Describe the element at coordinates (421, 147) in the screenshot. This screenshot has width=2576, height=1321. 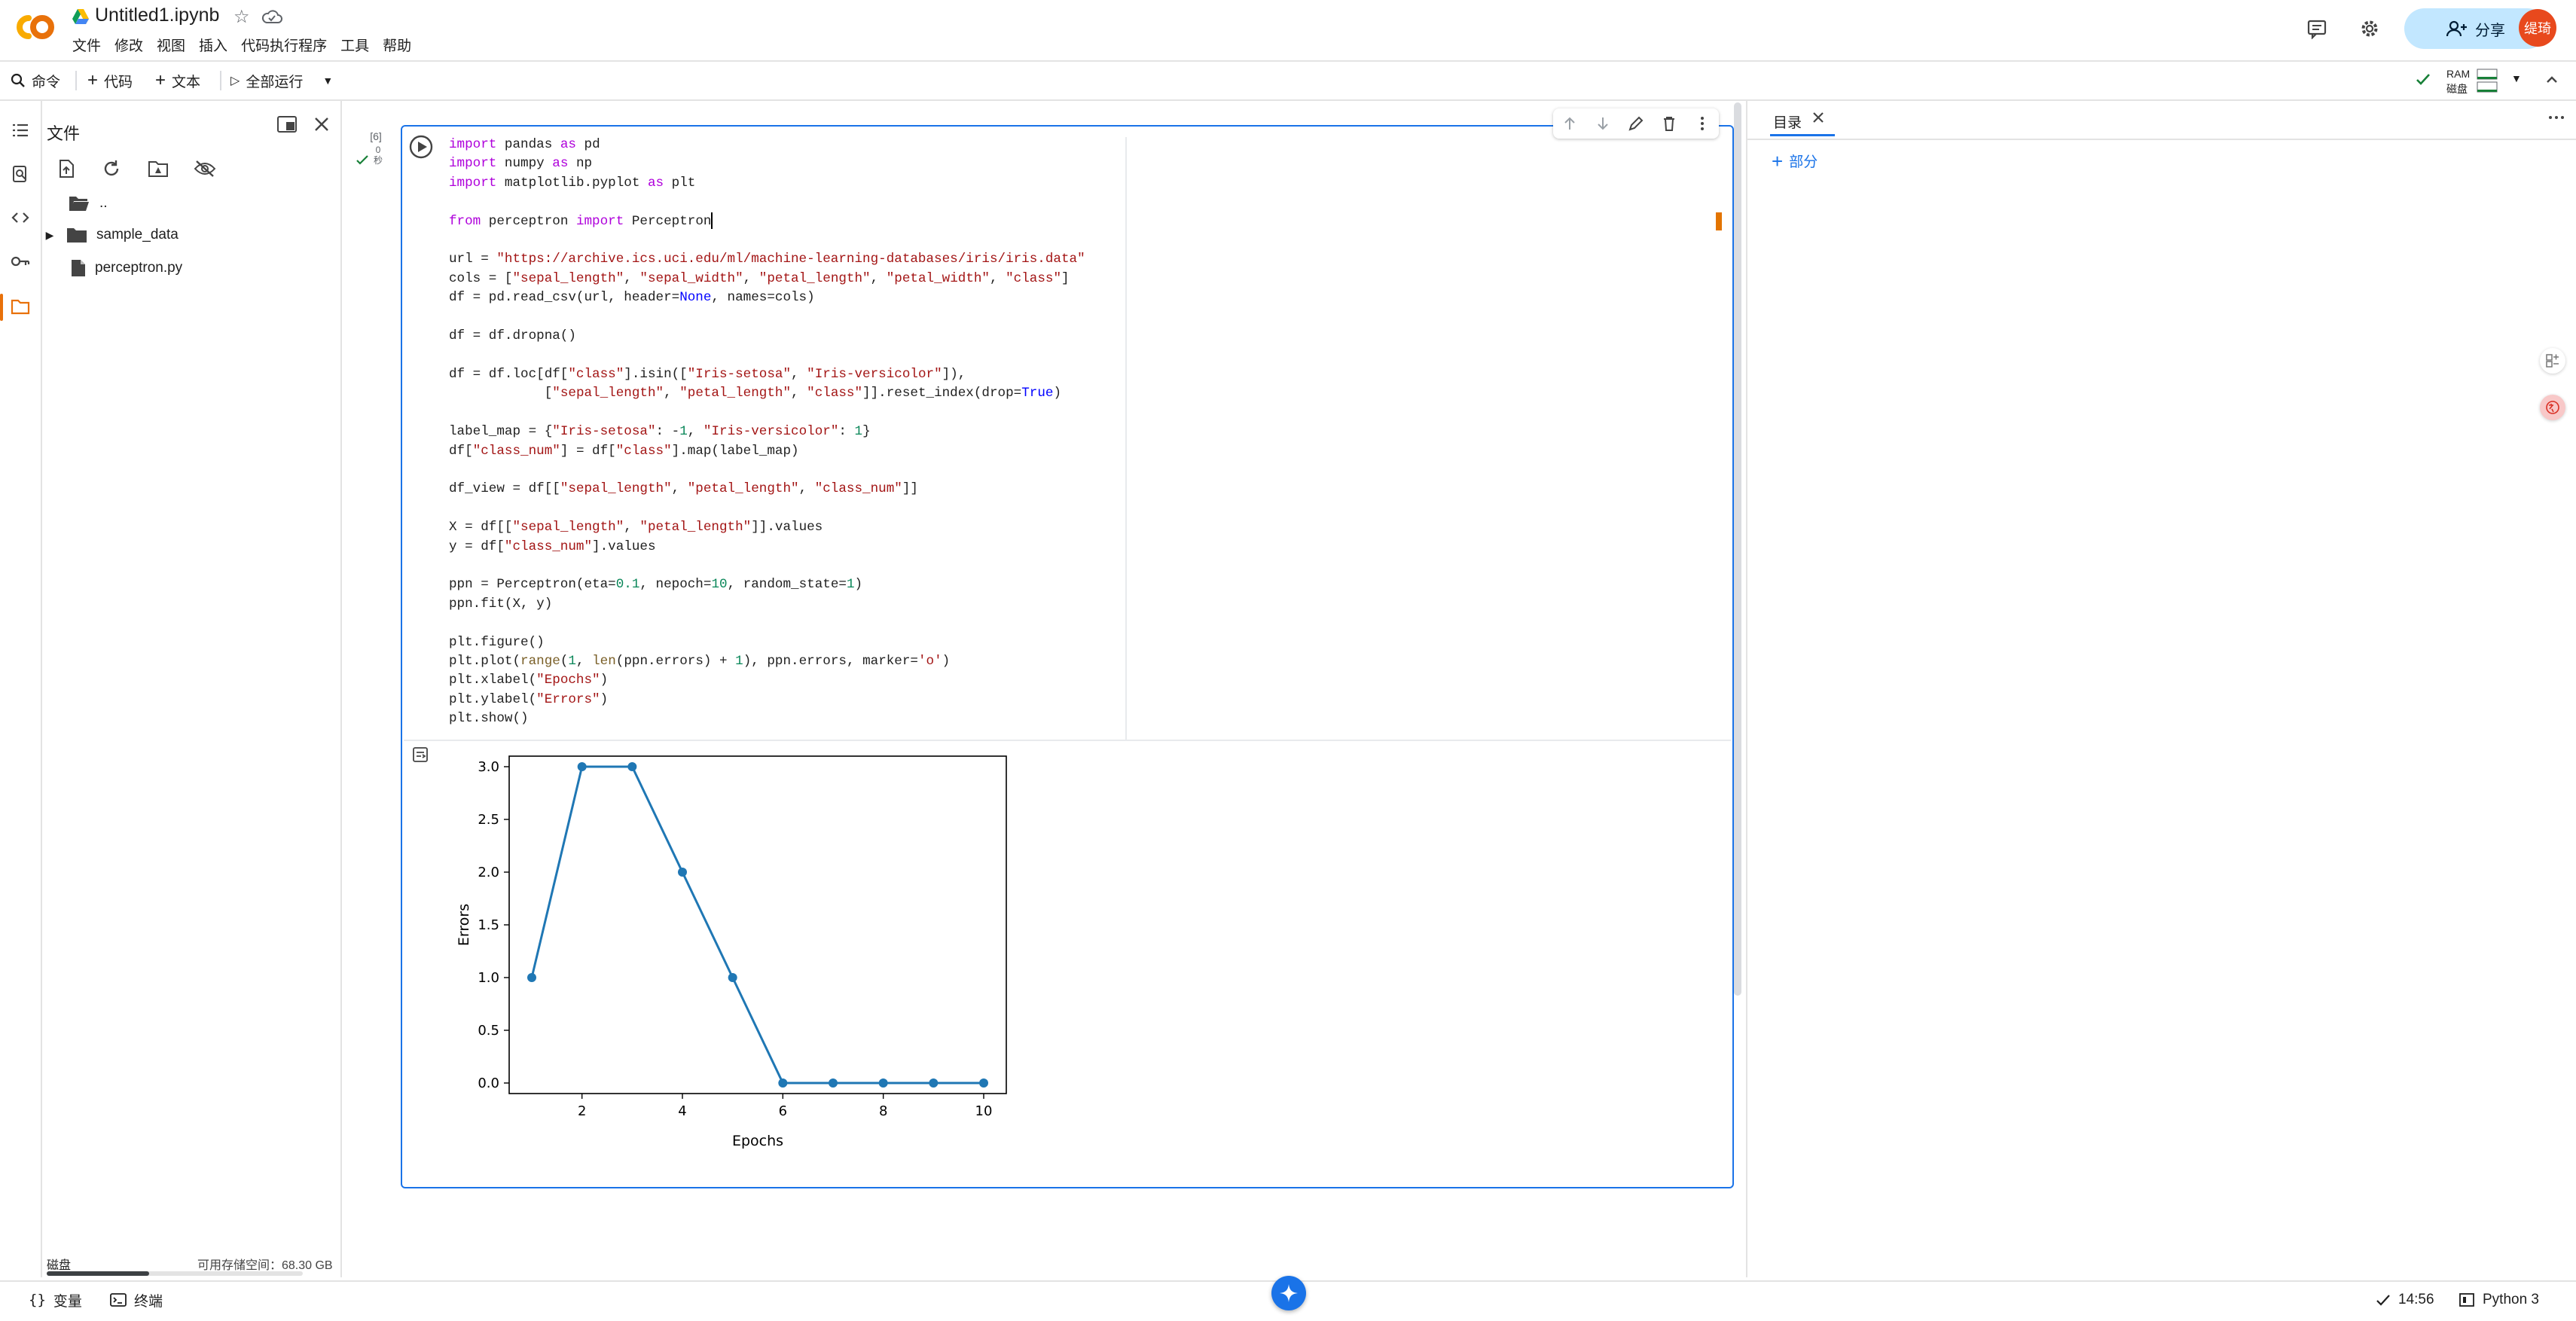
I see `run-cell-button` at that location.